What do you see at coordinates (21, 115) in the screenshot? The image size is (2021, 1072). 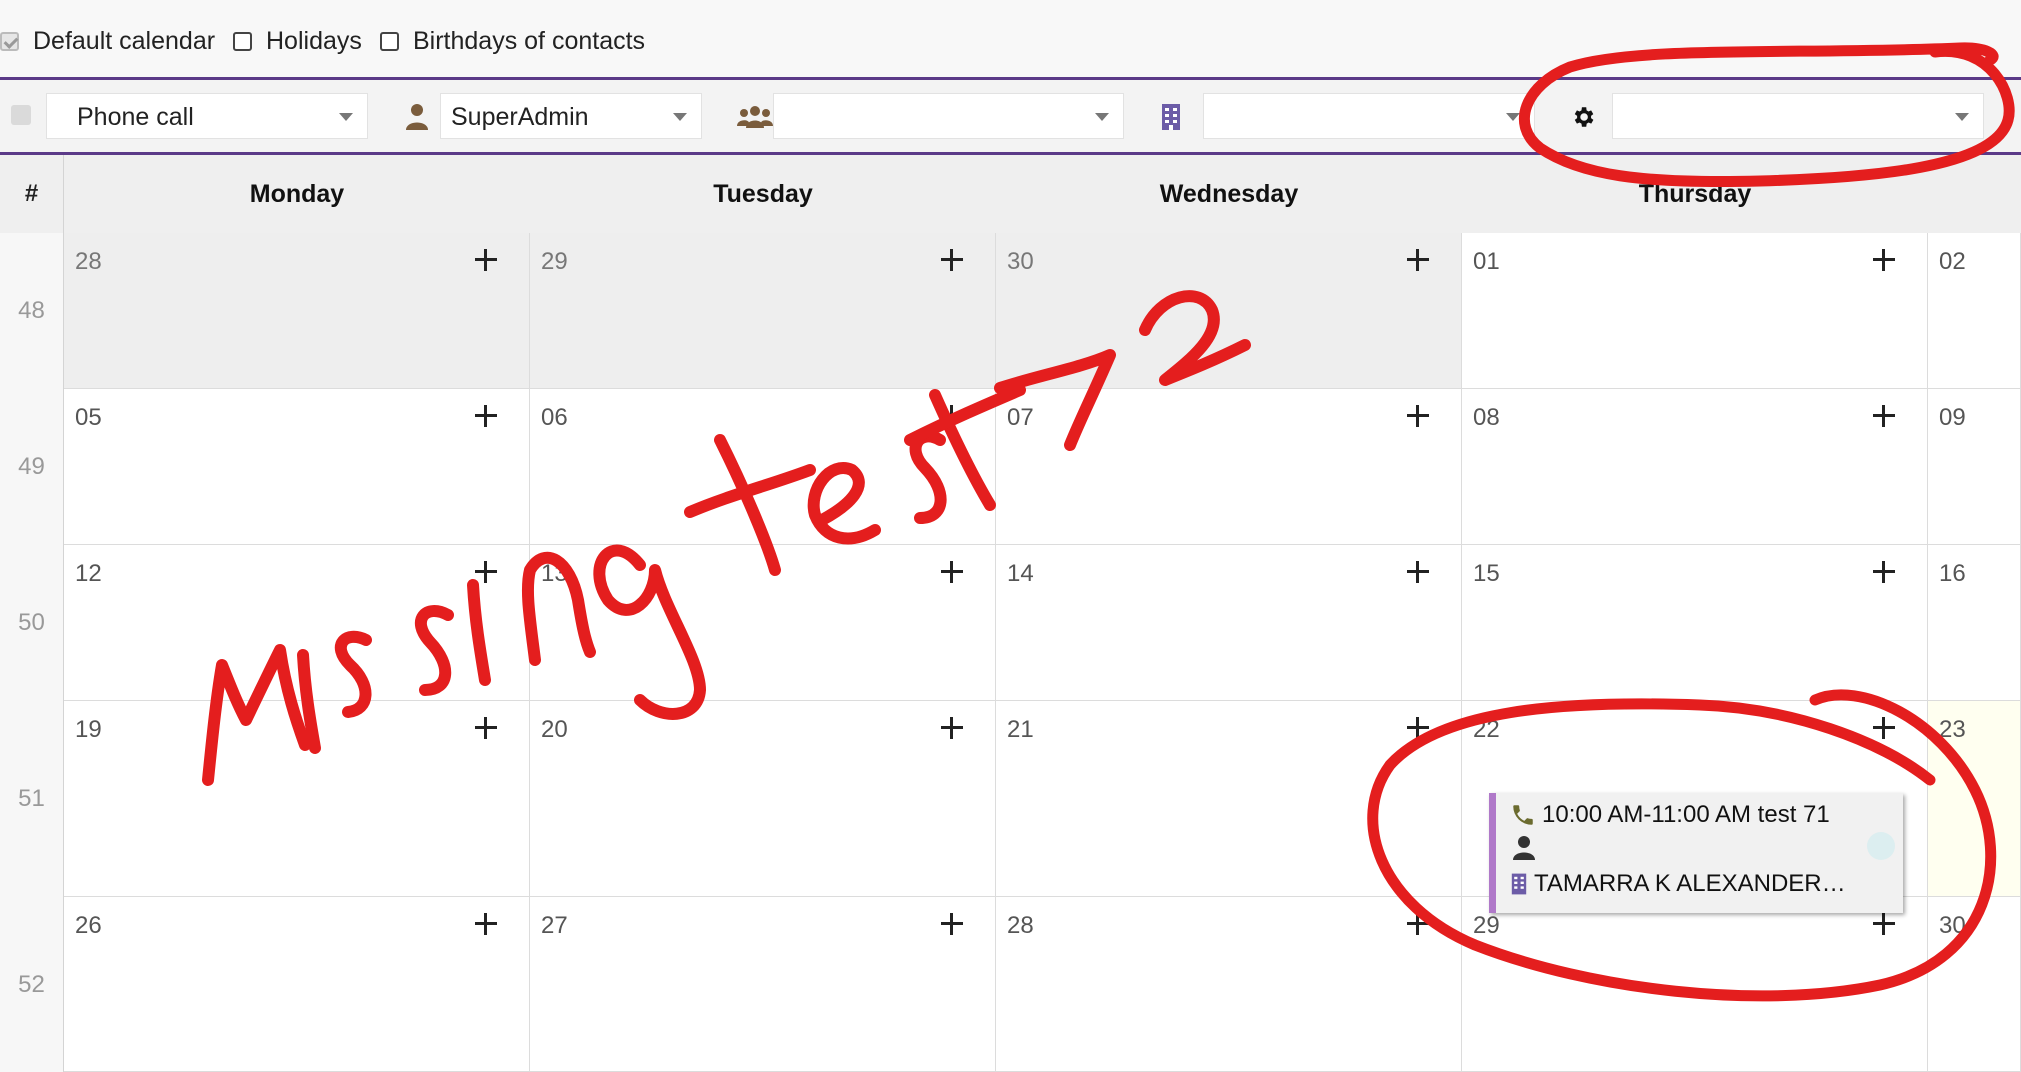 I see `filter-select-all-checkbox` at bounding box center [21, 115].